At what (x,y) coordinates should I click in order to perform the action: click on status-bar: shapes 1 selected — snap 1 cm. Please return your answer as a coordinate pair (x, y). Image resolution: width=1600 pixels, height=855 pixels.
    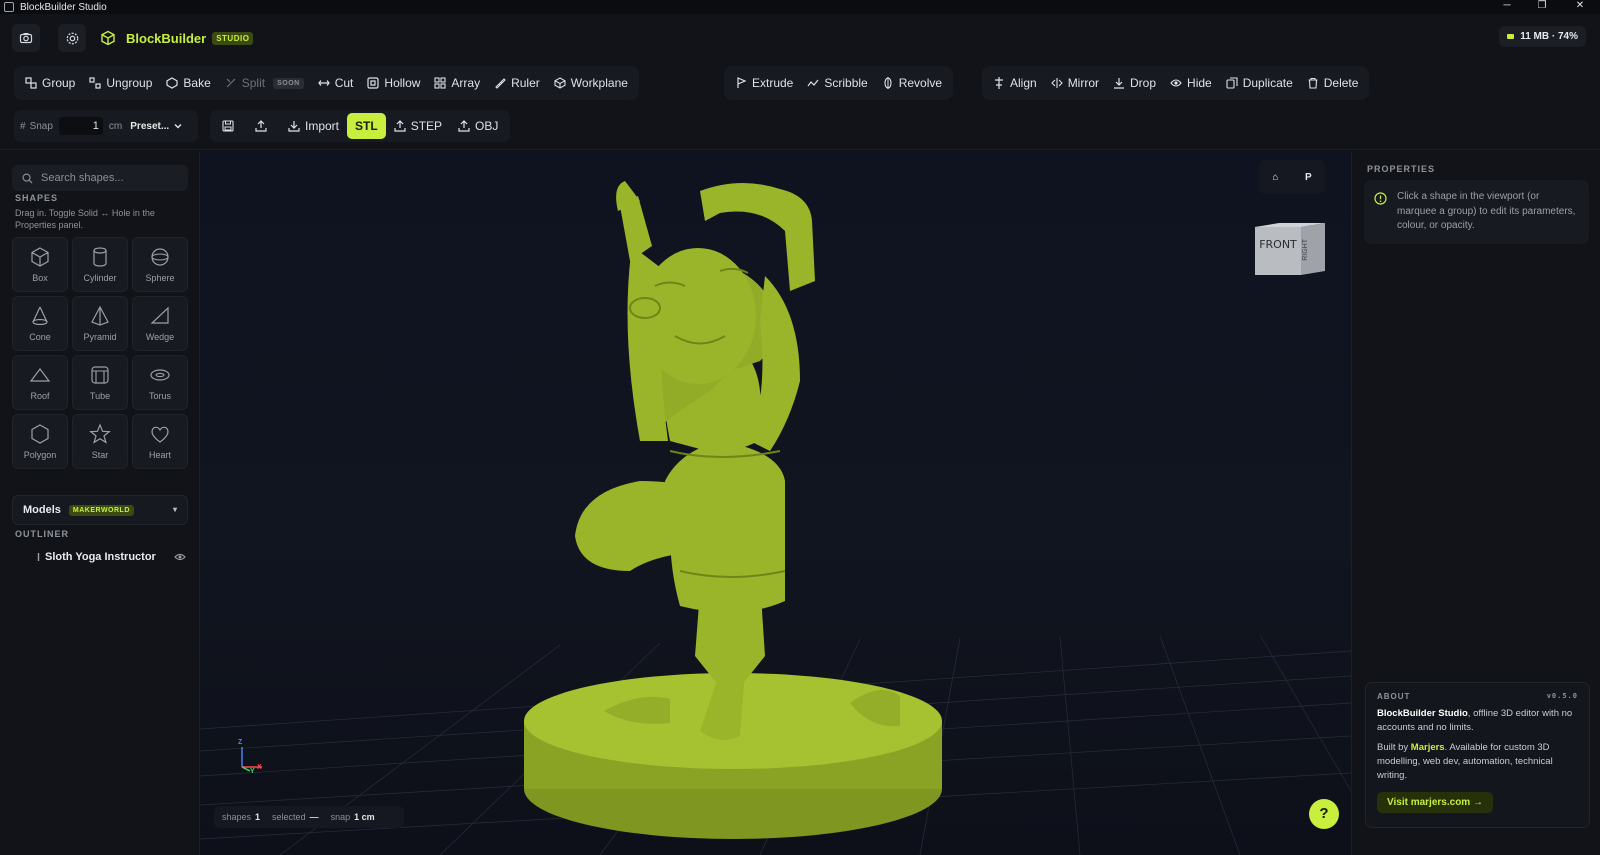
    Looking at the image, I should click on (309, 817).